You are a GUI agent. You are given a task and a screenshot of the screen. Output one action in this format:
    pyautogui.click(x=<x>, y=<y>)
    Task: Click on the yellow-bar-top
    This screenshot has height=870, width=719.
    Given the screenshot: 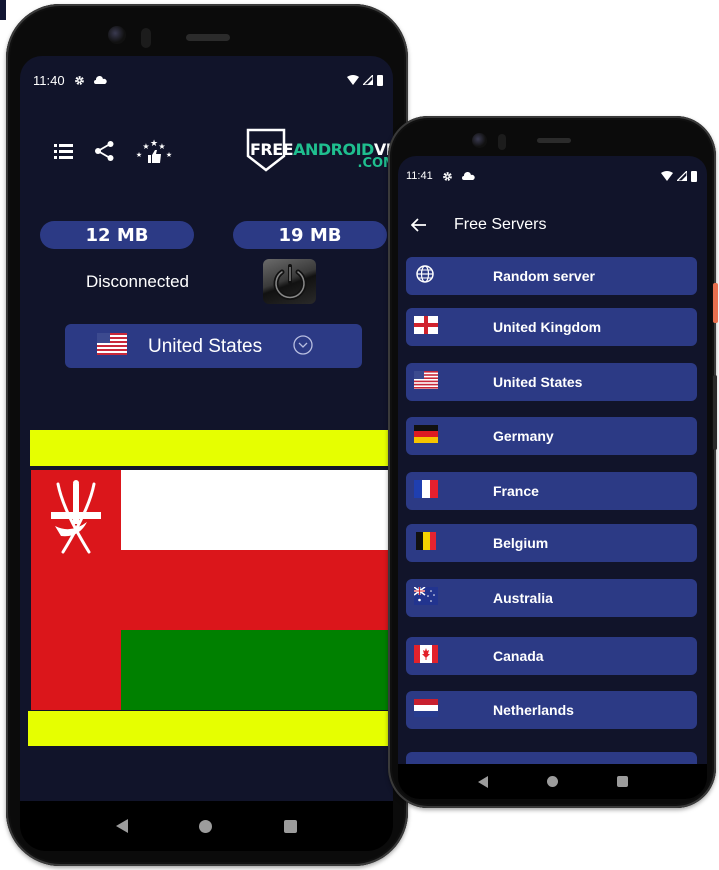 What is the action you would take?
    pyautogui.click(x=210, y=448)
    